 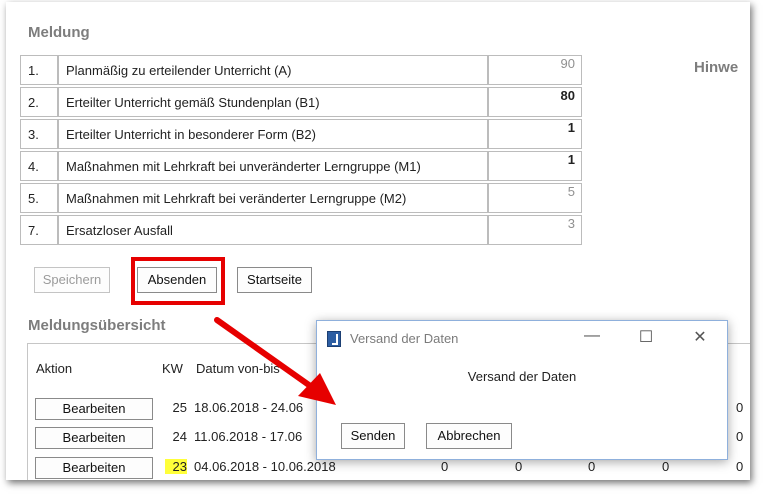 I want to click on dialog-cancel-button: Abbrechen, so click(x=469, y=436).